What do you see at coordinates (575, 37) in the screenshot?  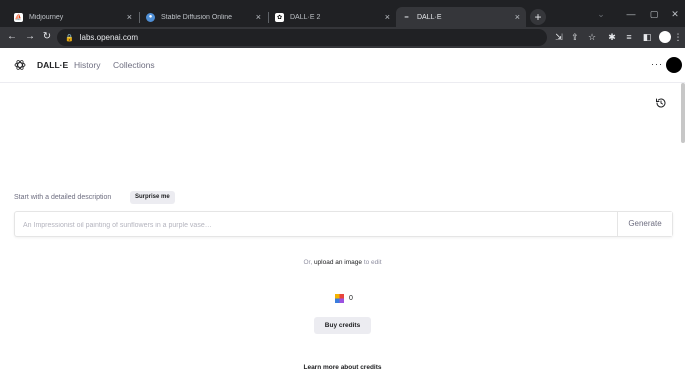 I see `share-icon: ⇪` at bounding box center [575, 37].